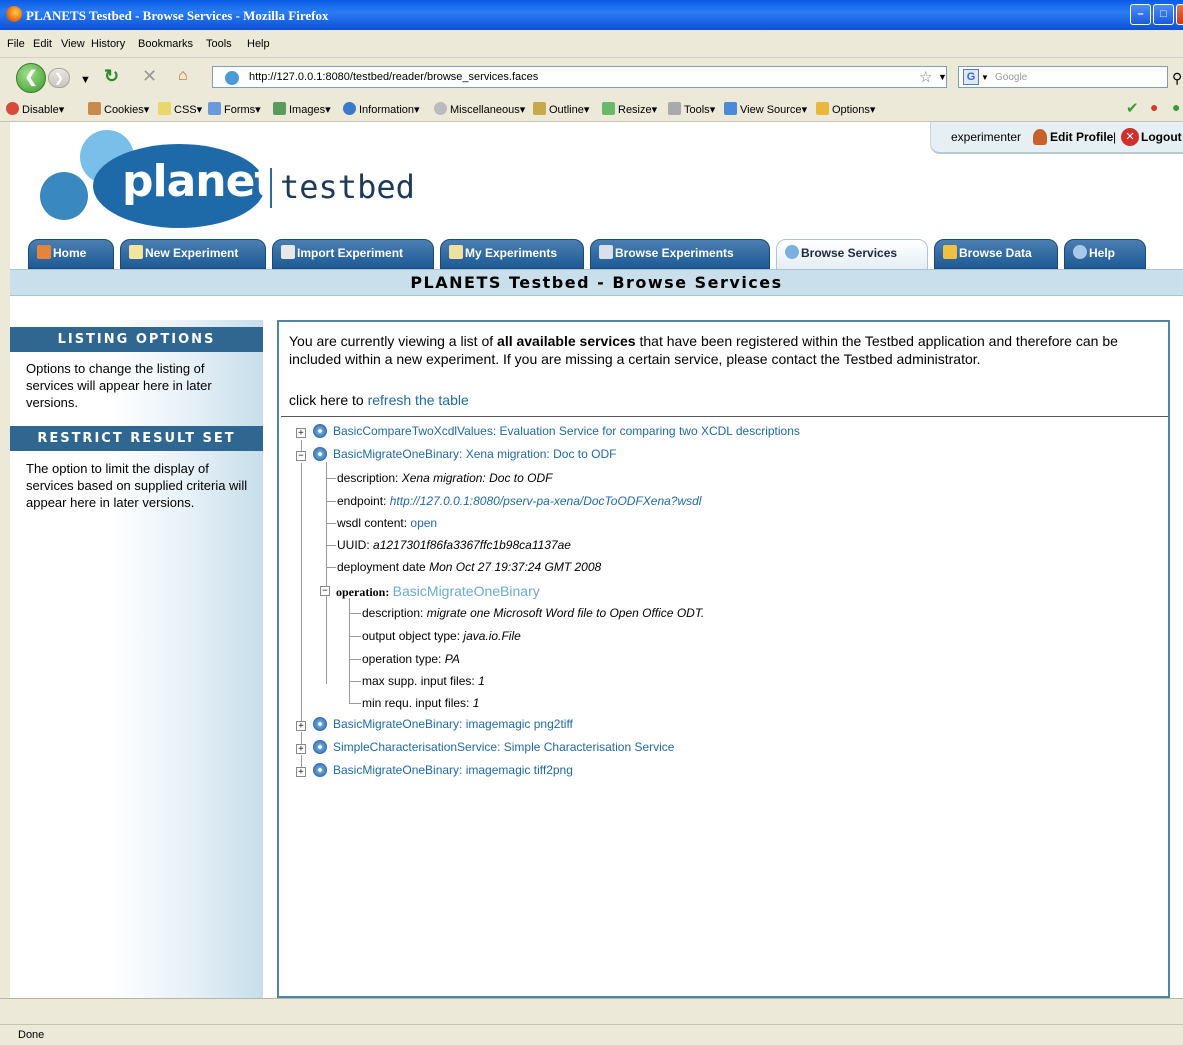 This screenshot has height=1045, width=1183. What do you see at coordinates (445, 478) in the screenshot?
I see `detail-description: description: Xena migration: Doc to ODF` at bounding box center [445, 478].